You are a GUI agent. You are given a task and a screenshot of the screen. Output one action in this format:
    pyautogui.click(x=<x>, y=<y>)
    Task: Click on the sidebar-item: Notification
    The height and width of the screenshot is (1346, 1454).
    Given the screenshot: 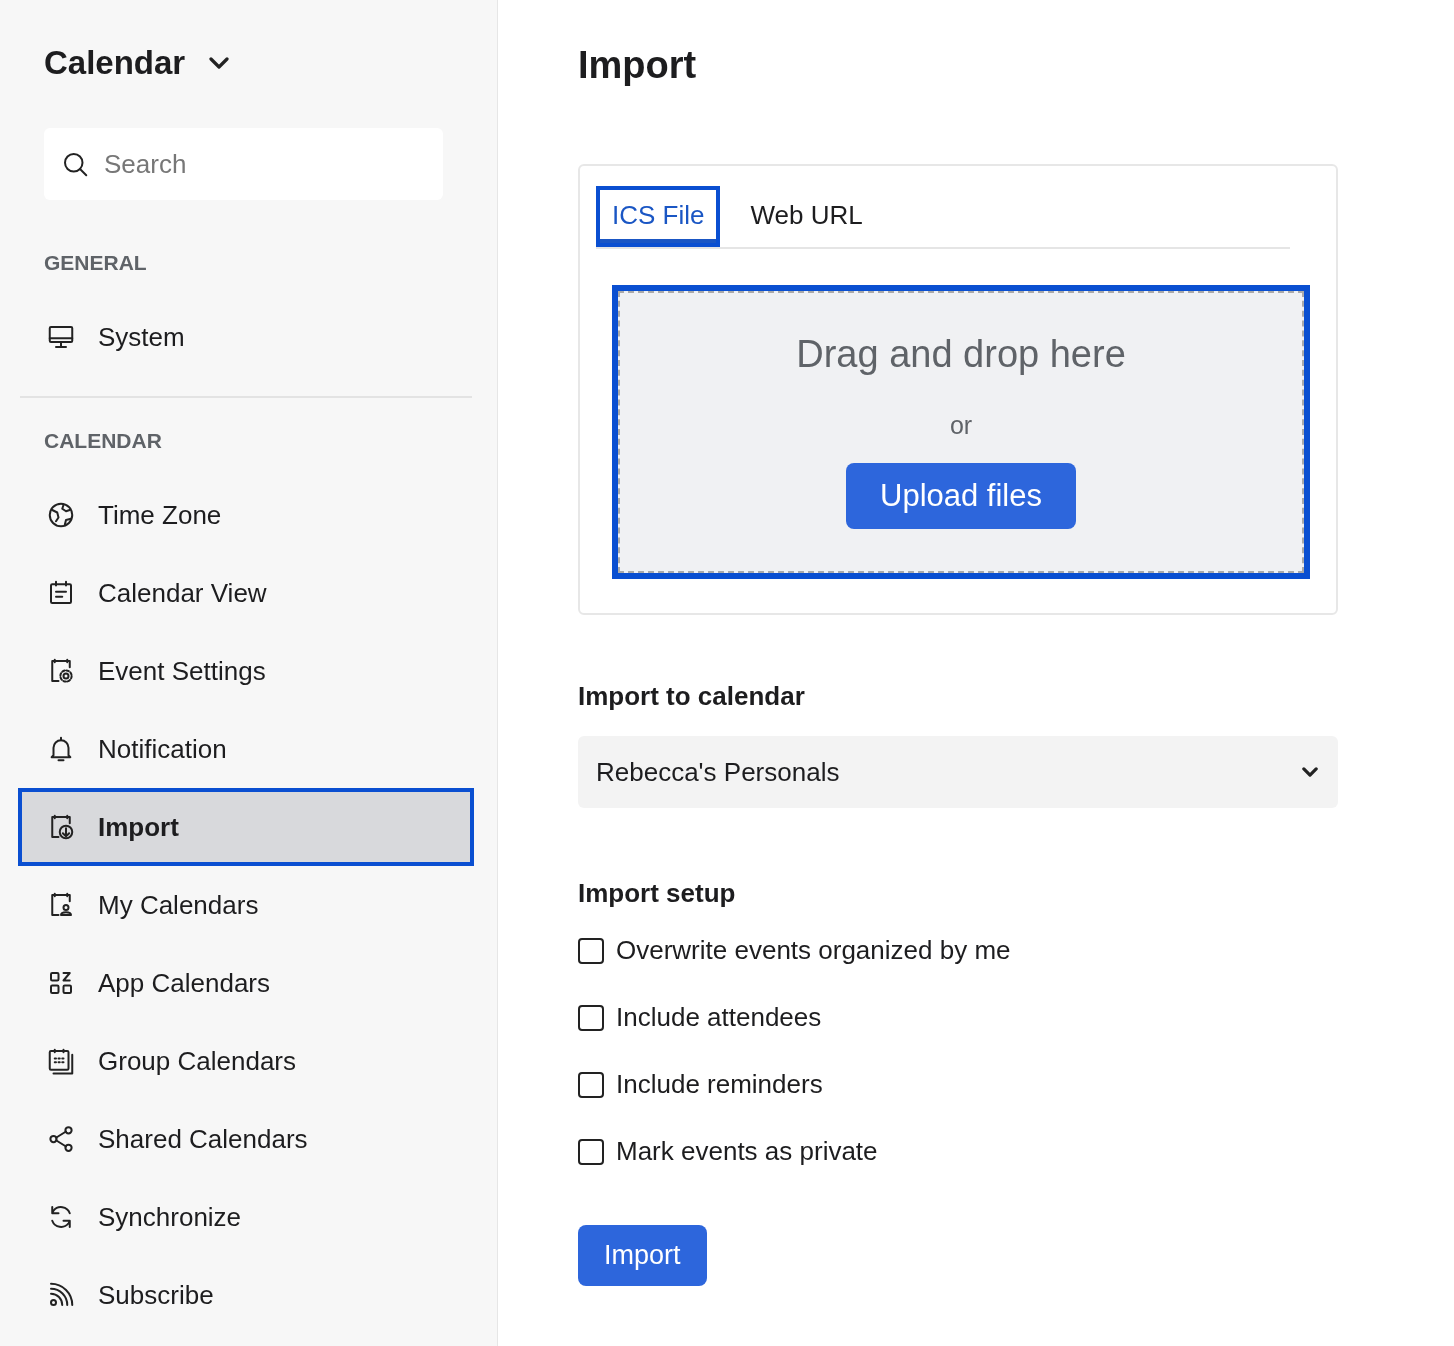 What is the action you would take?
    pyautogui.click(x=246, y=749)
    